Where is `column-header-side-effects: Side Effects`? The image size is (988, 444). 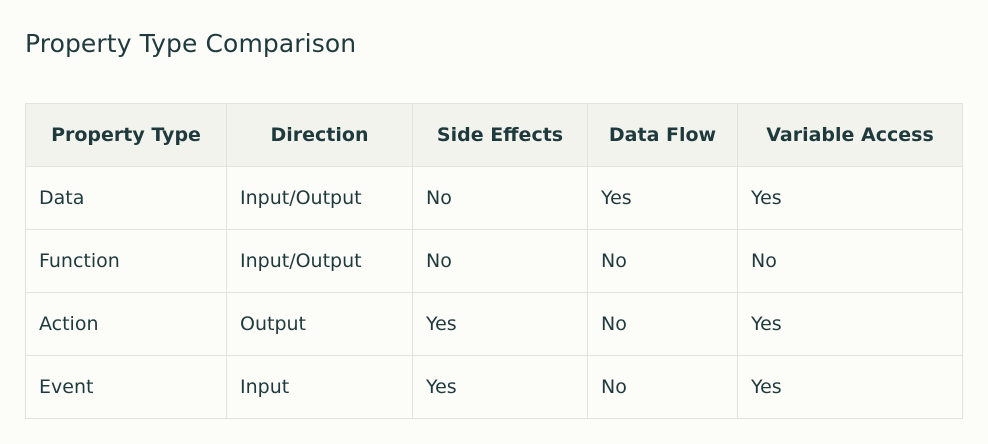
column-header-side-effects: Side Effects is located at coordinates (500, 135).